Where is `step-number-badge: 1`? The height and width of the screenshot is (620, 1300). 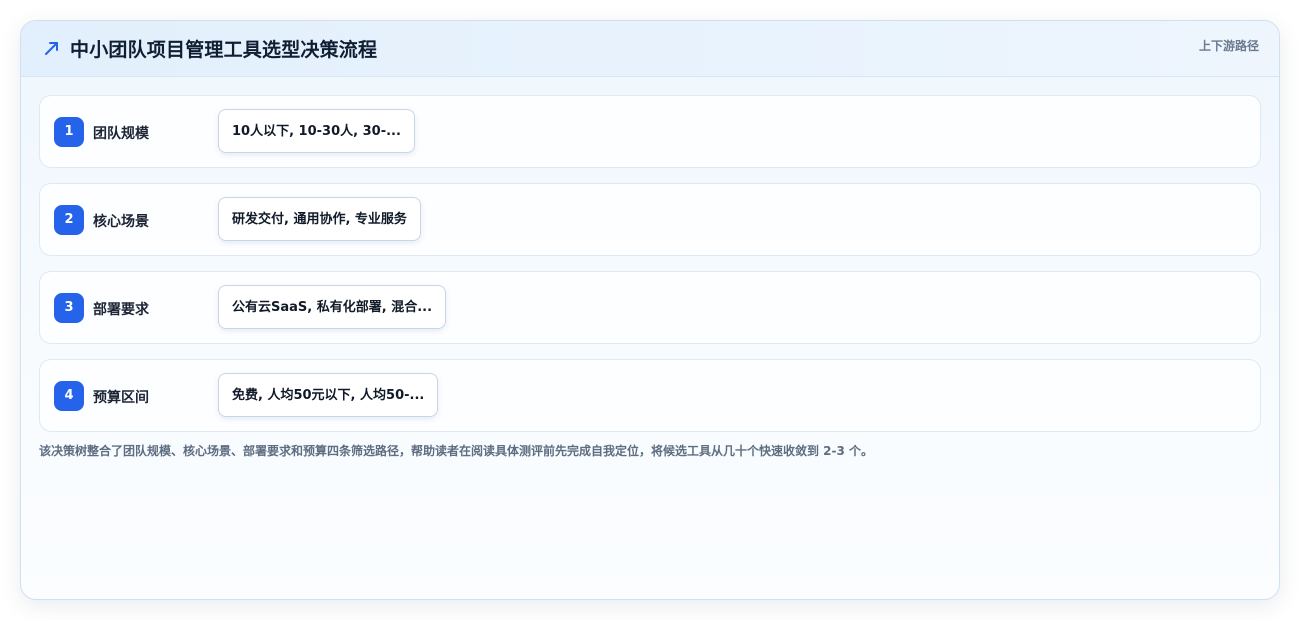 step-number-badge: 1 is located at coordinates (69, 132).